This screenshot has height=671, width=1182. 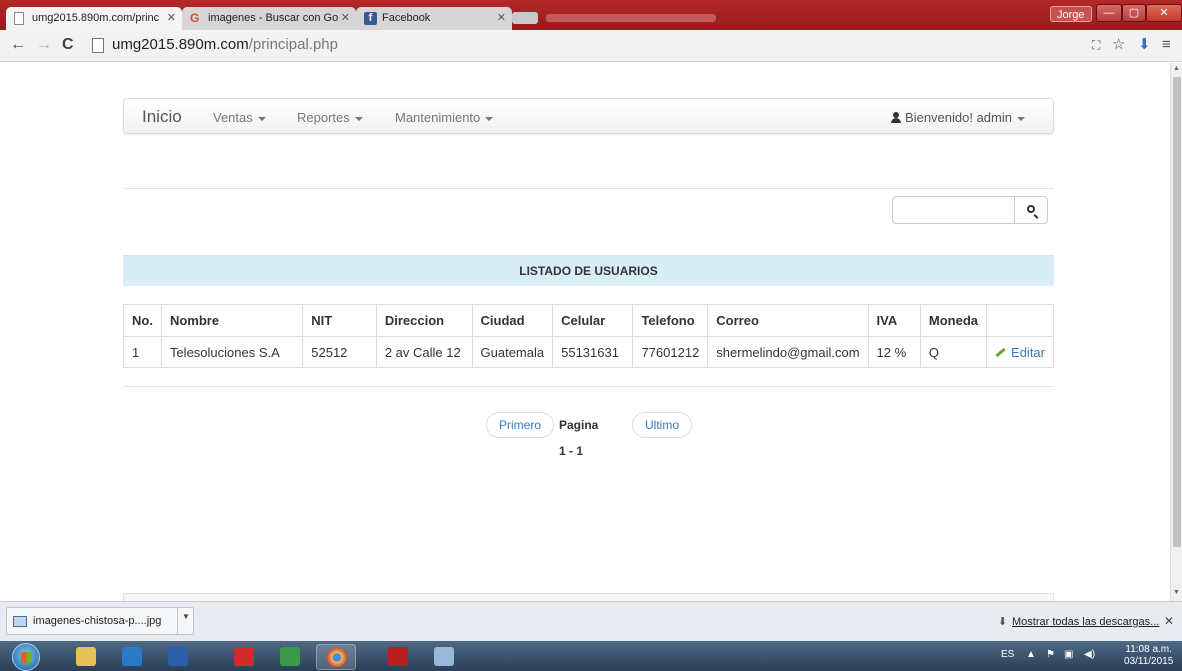 I want to click on cell-actions: Editar, so click(x=1020, y=352).